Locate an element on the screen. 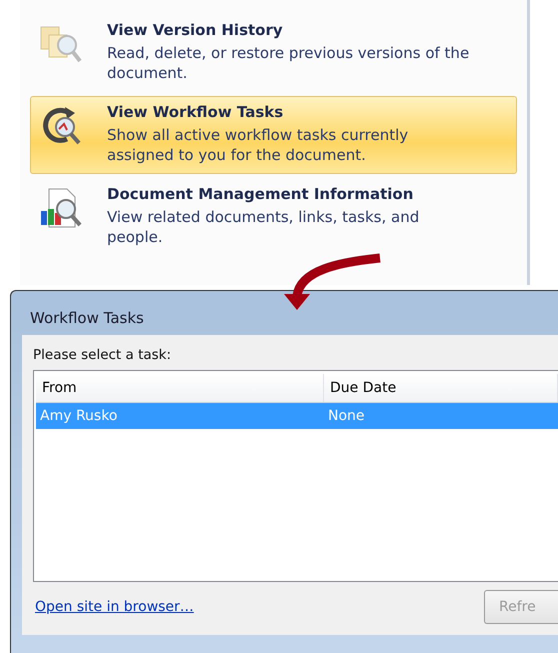  menu-item-description: Show all active workflow tasks currently assigned to you for the document. is located at coordinates (258, 145).